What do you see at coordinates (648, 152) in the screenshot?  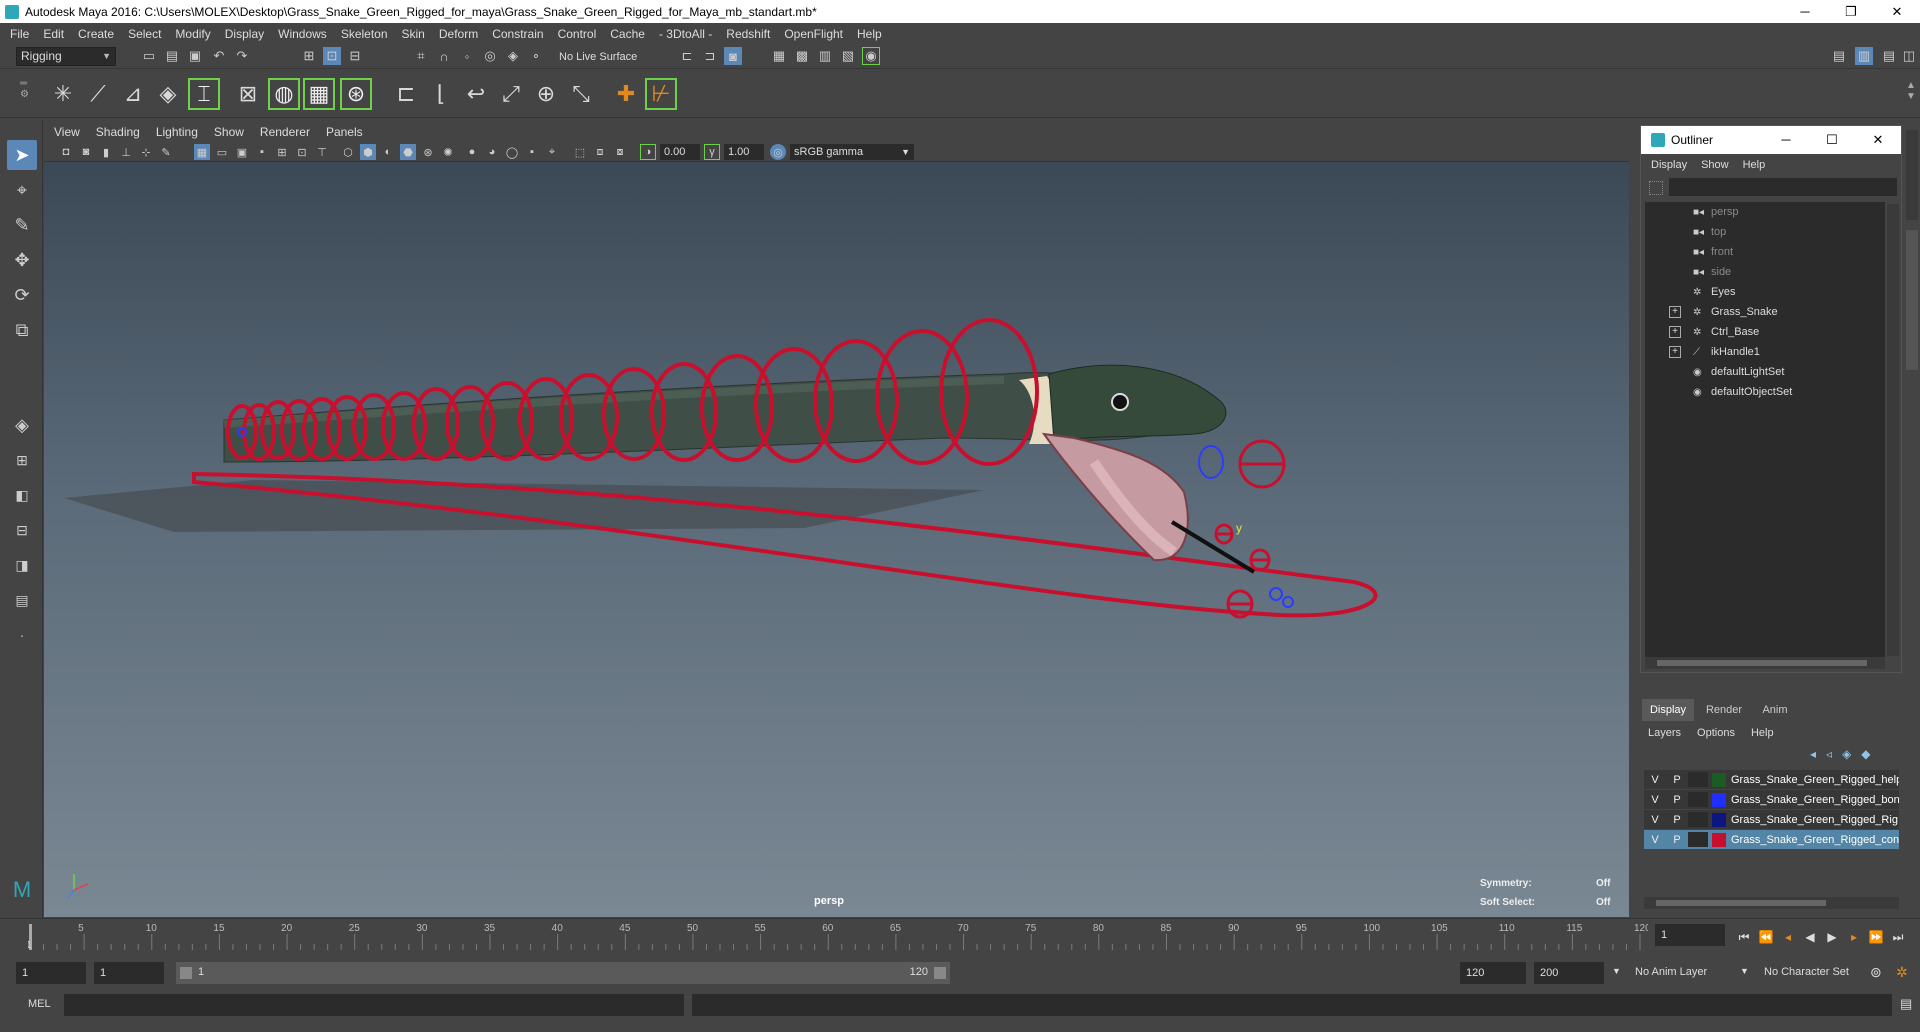 I see `exposure-icon: ◑` at bounding box center [648, 152].